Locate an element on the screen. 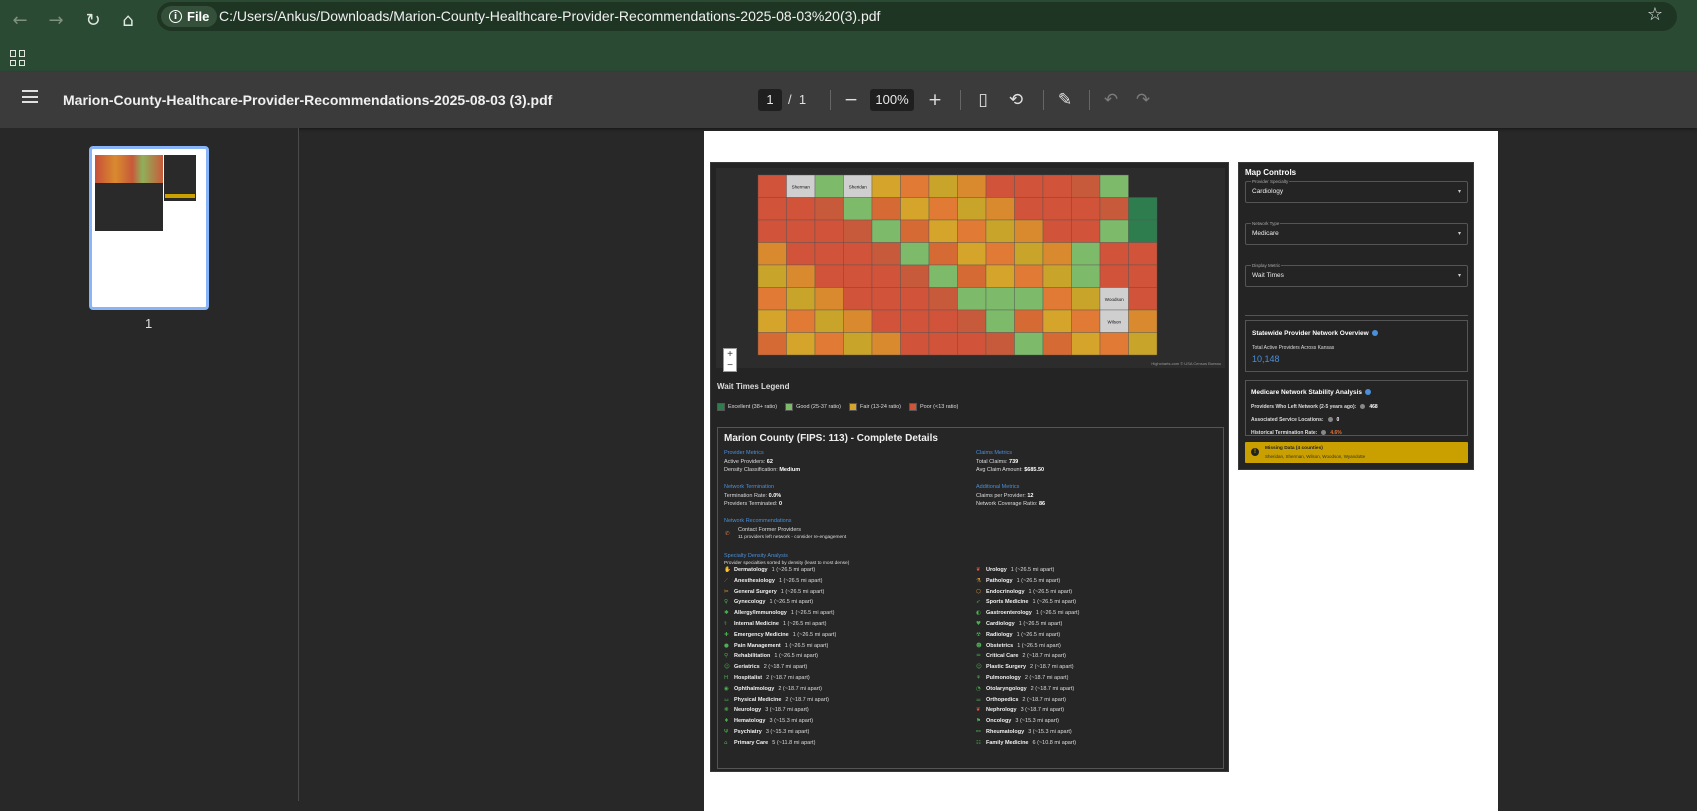  display-metric-select: Display Metric Wait Times ▾ is located at coordinates (1356, 275).